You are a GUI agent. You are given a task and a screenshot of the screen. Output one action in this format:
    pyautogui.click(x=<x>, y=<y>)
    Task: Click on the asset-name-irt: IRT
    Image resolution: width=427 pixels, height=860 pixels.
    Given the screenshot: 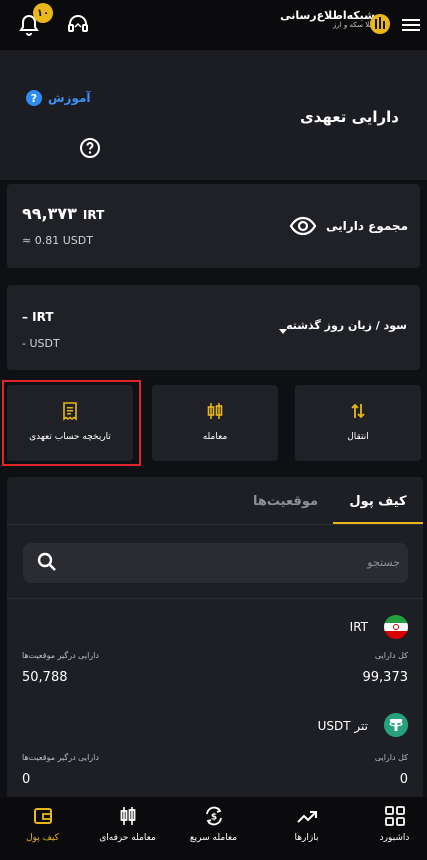 What is the action you would take?
    pyautogui.click(x=358, y=627)
    